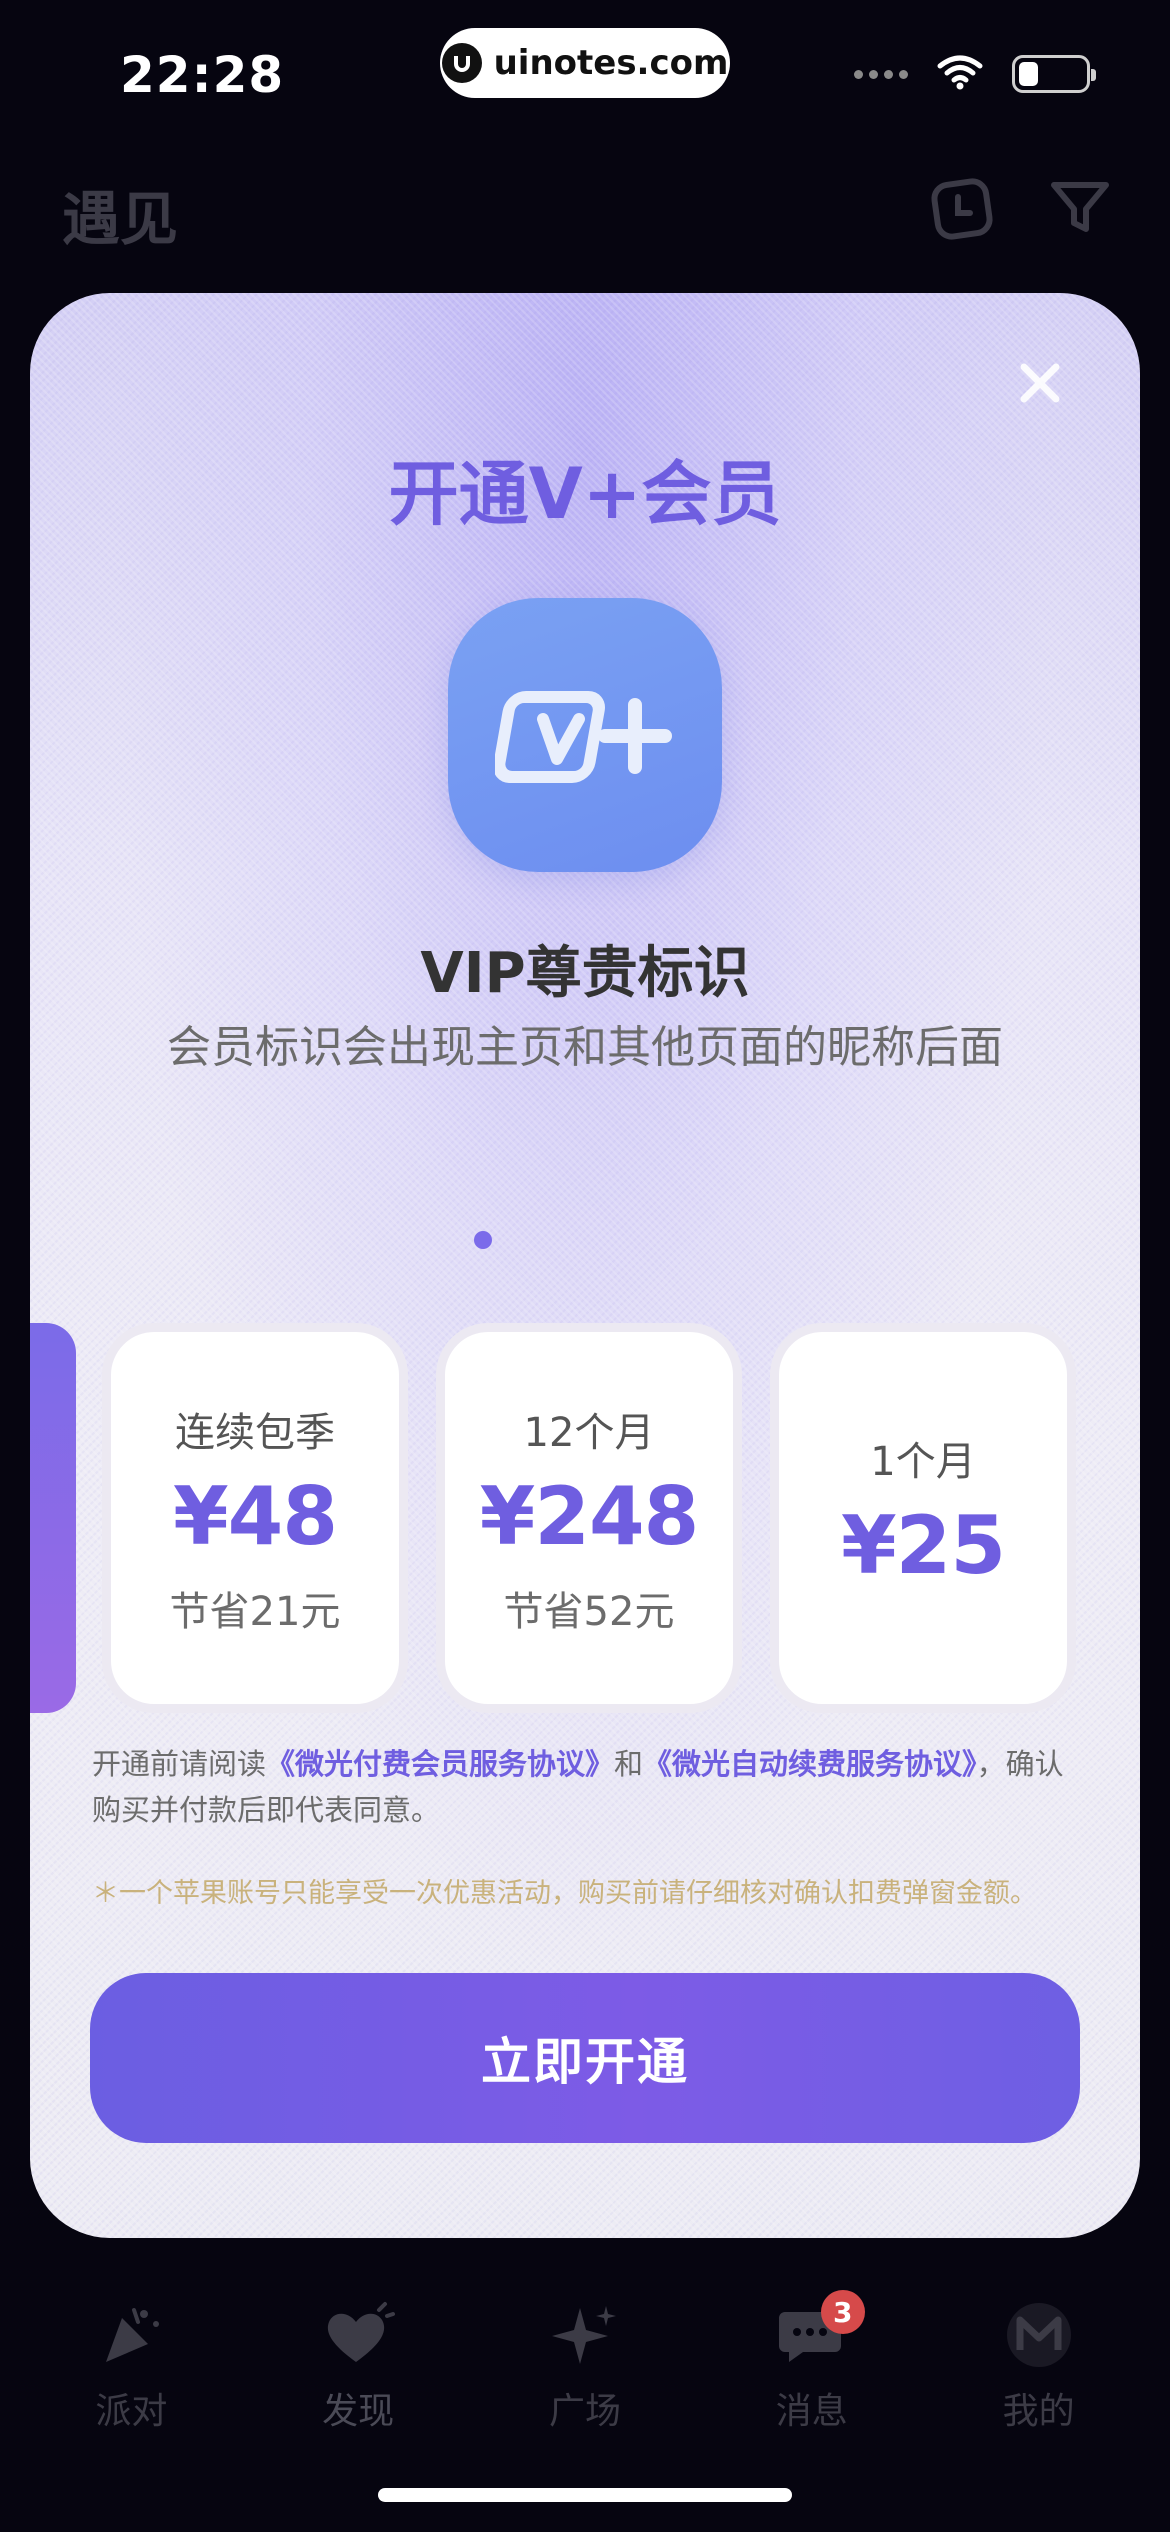 Image resolution: width=1170 pixels, height=2532 pixels. Describe the element at coordinates (585, 1047) in the screenshot. I see `feature-description: 会员标识会出现主页和其他页面的昵称后面` at that location.